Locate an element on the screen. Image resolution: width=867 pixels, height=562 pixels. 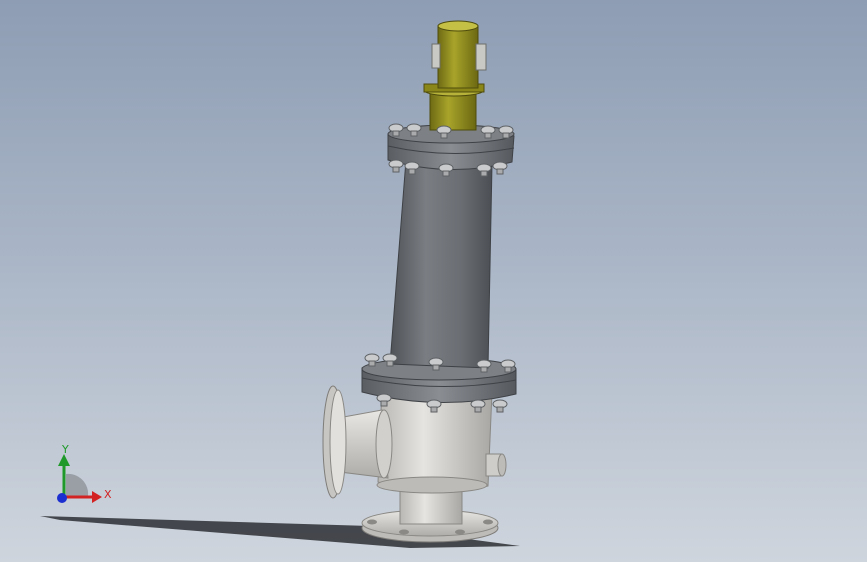
triad-arc is located at coordinates (77, 484).